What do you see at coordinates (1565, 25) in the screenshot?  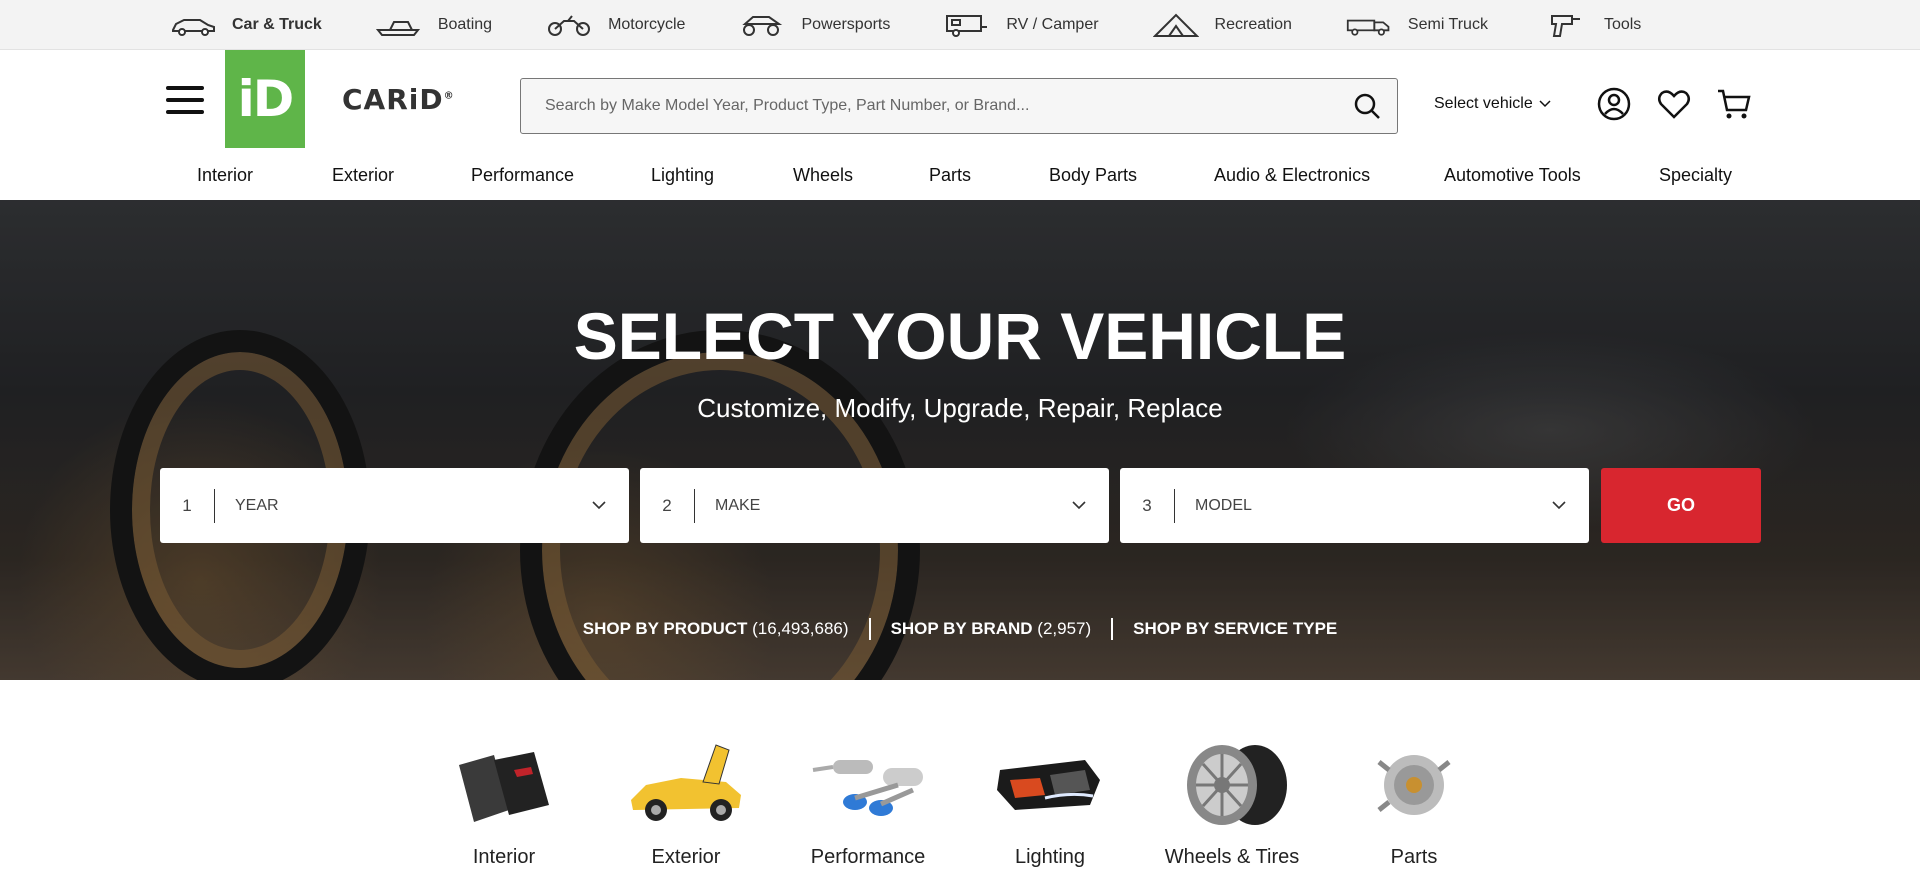 I see `drill-icon` at bounding box center [1565, 25].